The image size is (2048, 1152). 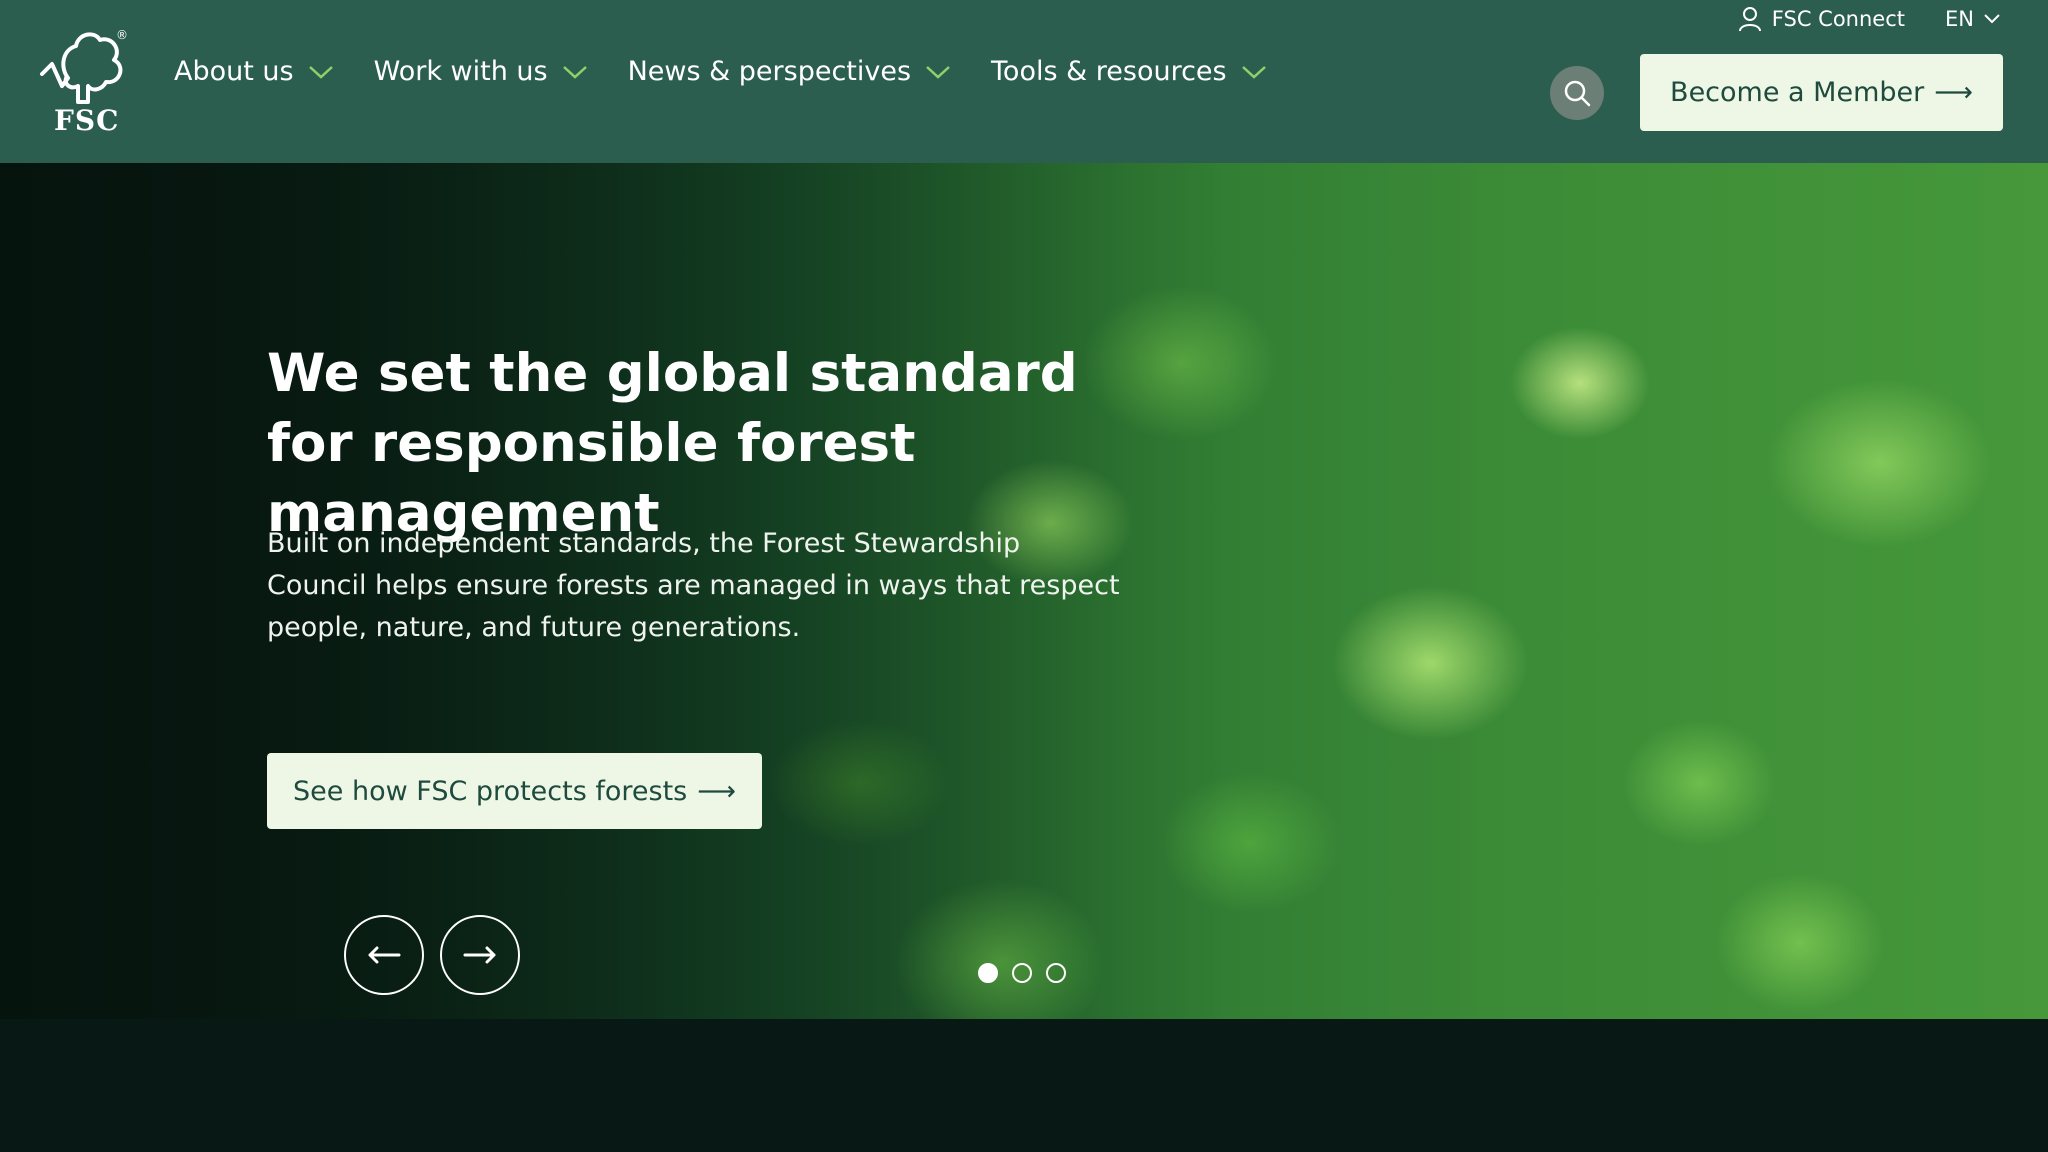 I want to click on nav-item-label: News & perspectives, so click(x=769, y=71).